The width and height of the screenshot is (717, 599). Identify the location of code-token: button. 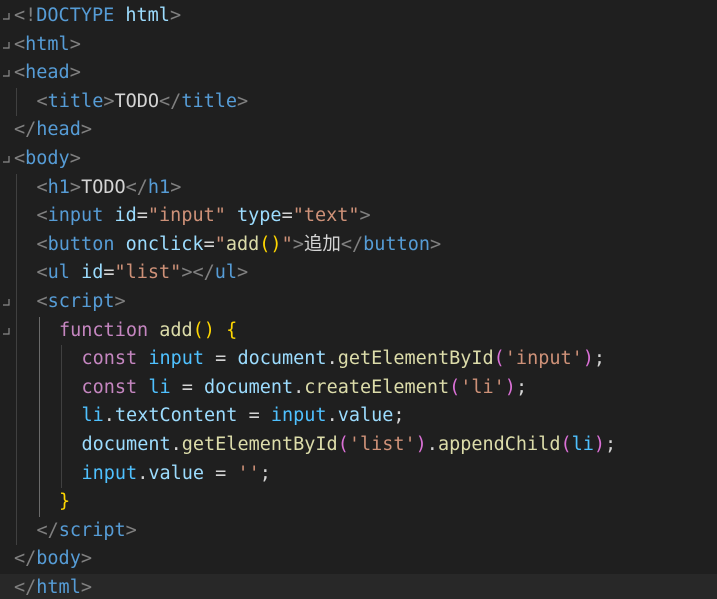
(396, 244).